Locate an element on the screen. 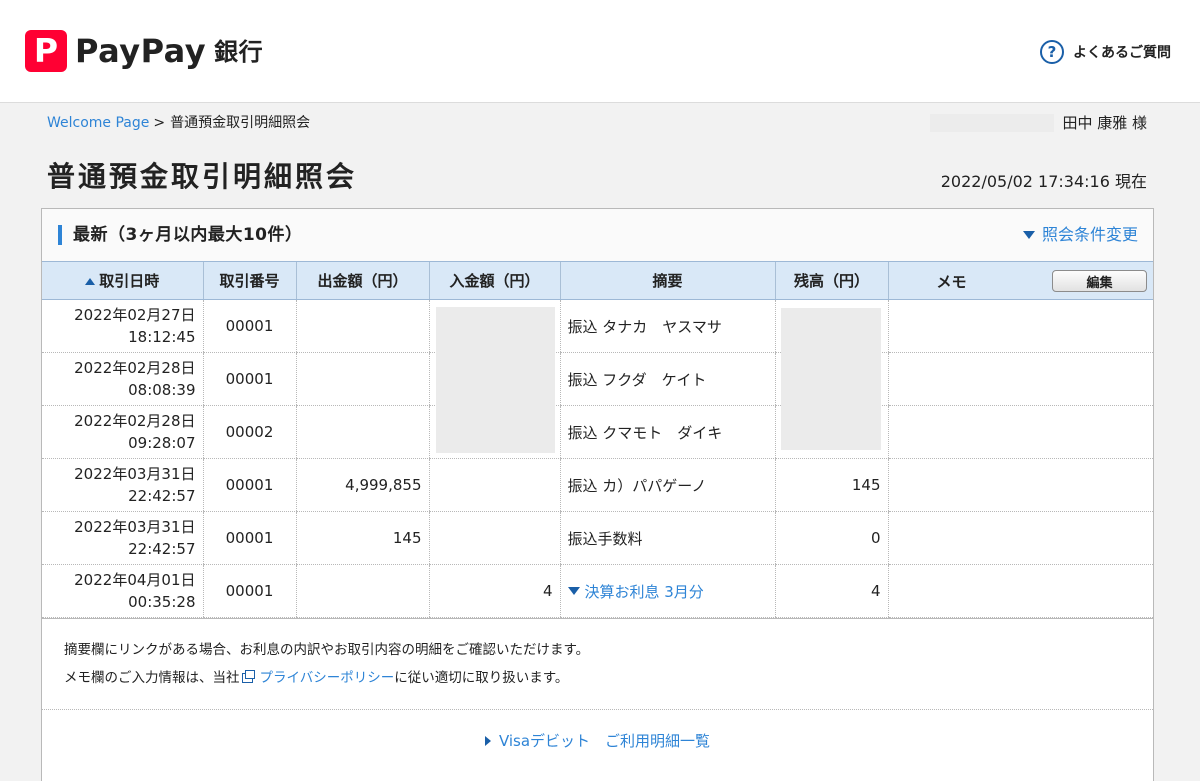 The height and width of the screenshot is (781, 1200). logo-glyph: P is located at coordinates (46, 50).